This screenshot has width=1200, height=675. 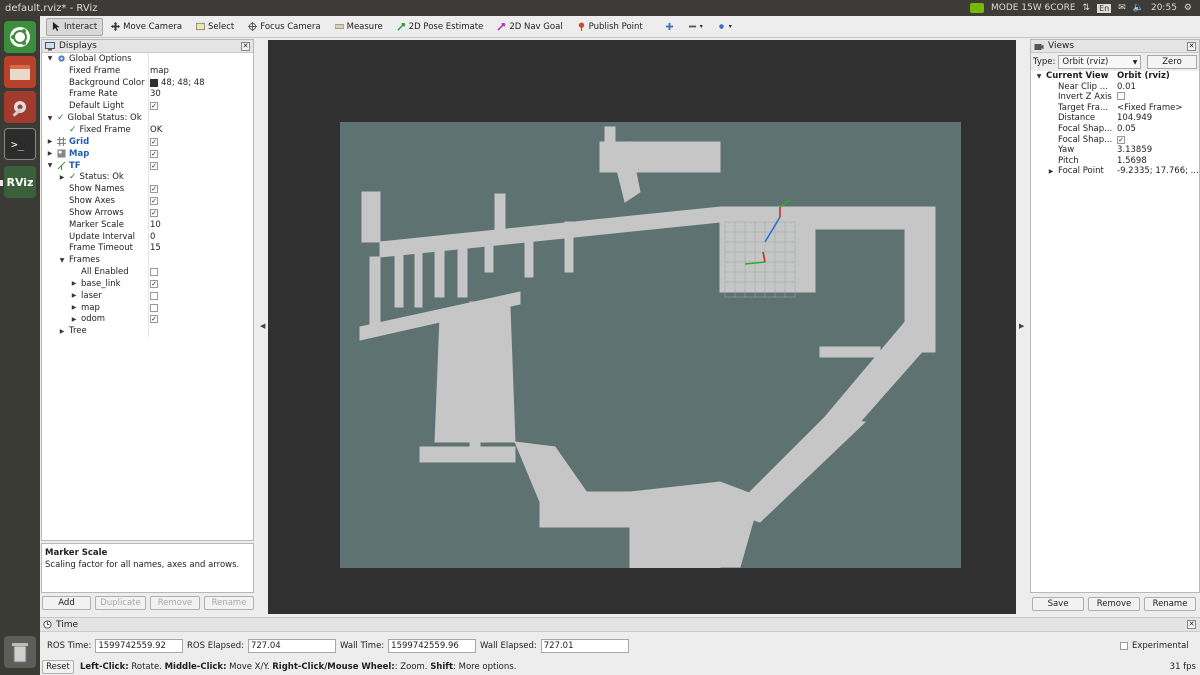 I want to click on display-row: ▶ Map ✓, so click(x=147, y=154).